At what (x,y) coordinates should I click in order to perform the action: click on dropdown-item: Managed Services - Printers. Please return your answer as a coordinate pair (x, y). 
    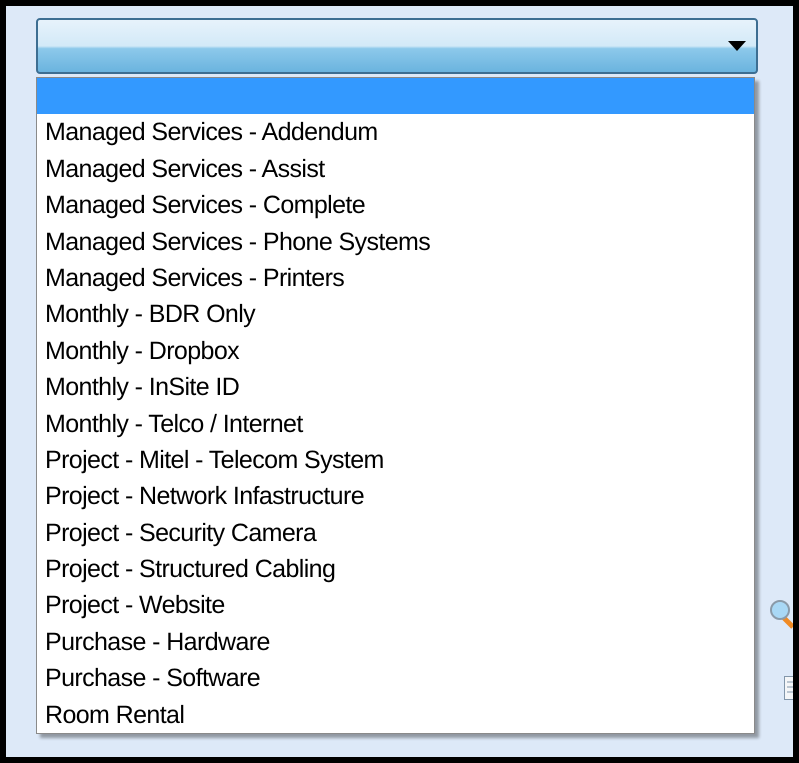
    Looking at the image, I should click on (395, 278).